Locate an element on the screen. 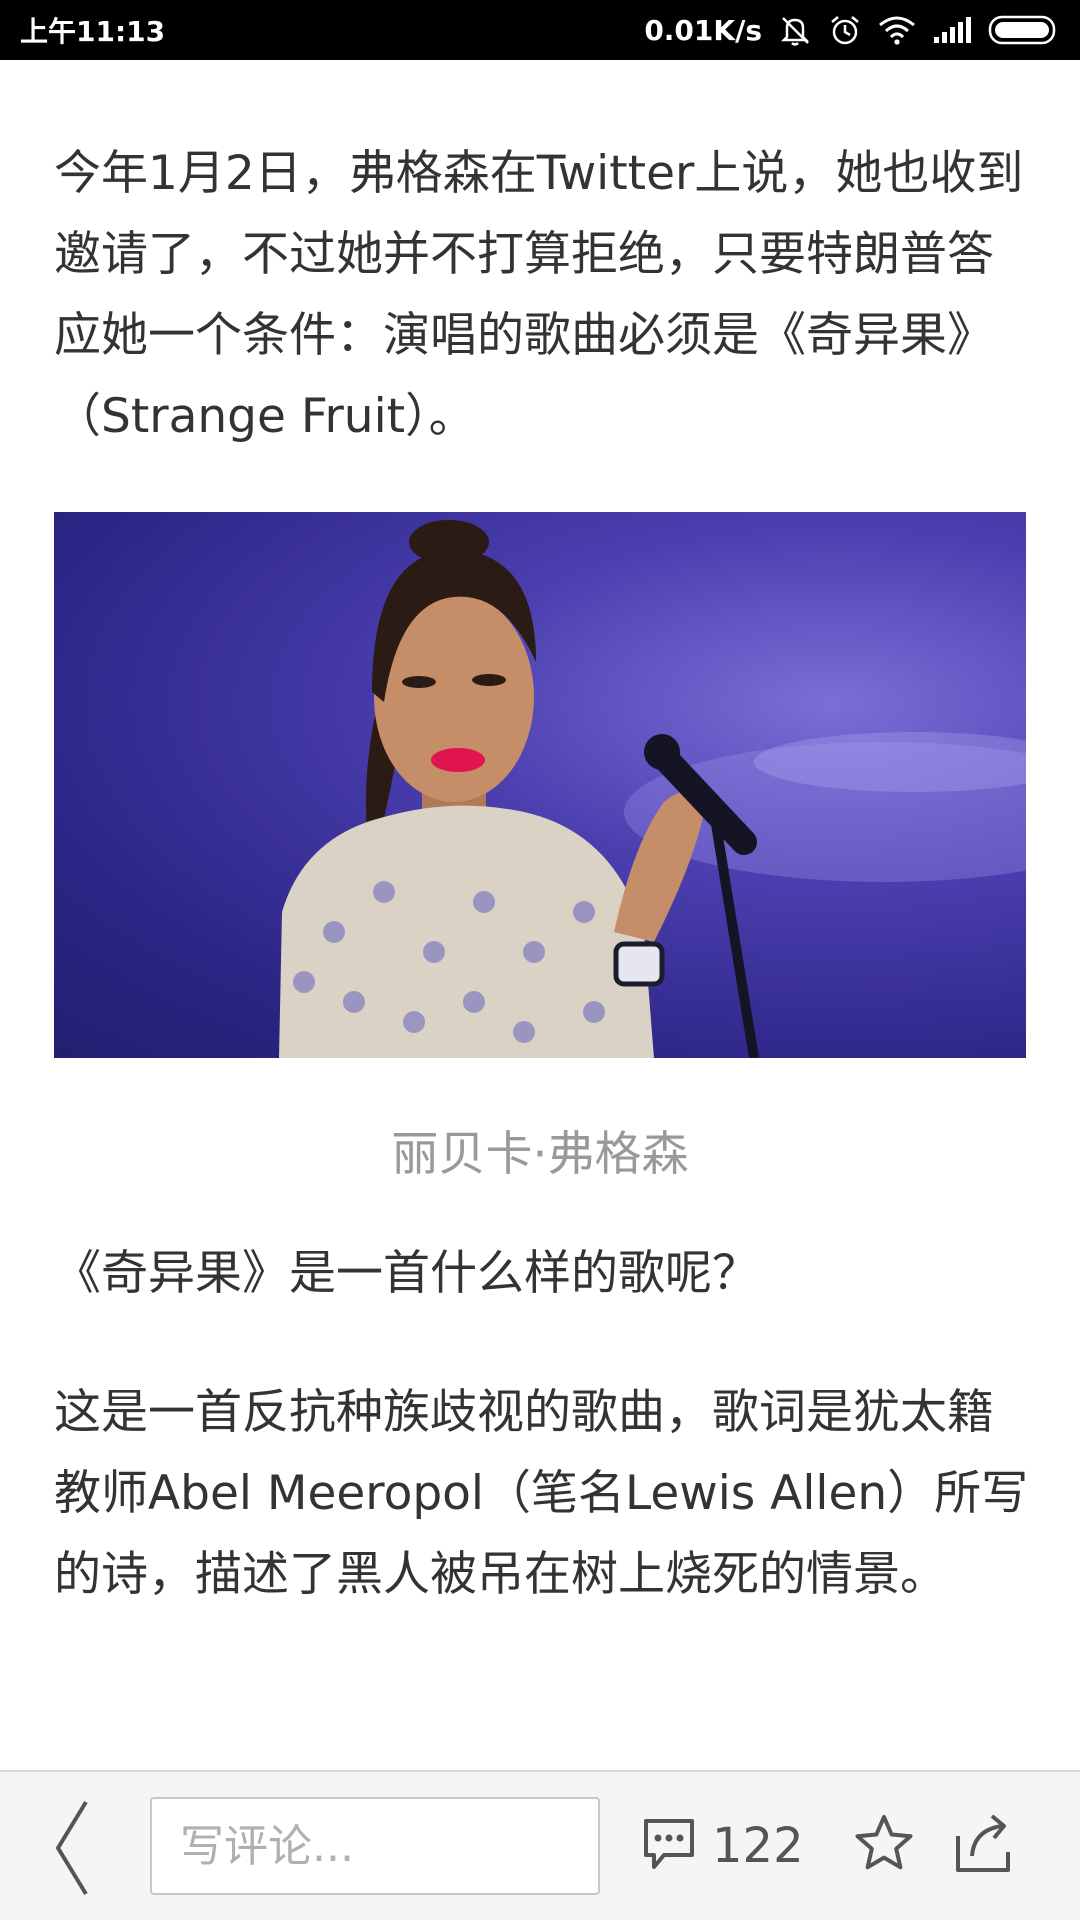  comment-input is located at coordinates (375, 1846).